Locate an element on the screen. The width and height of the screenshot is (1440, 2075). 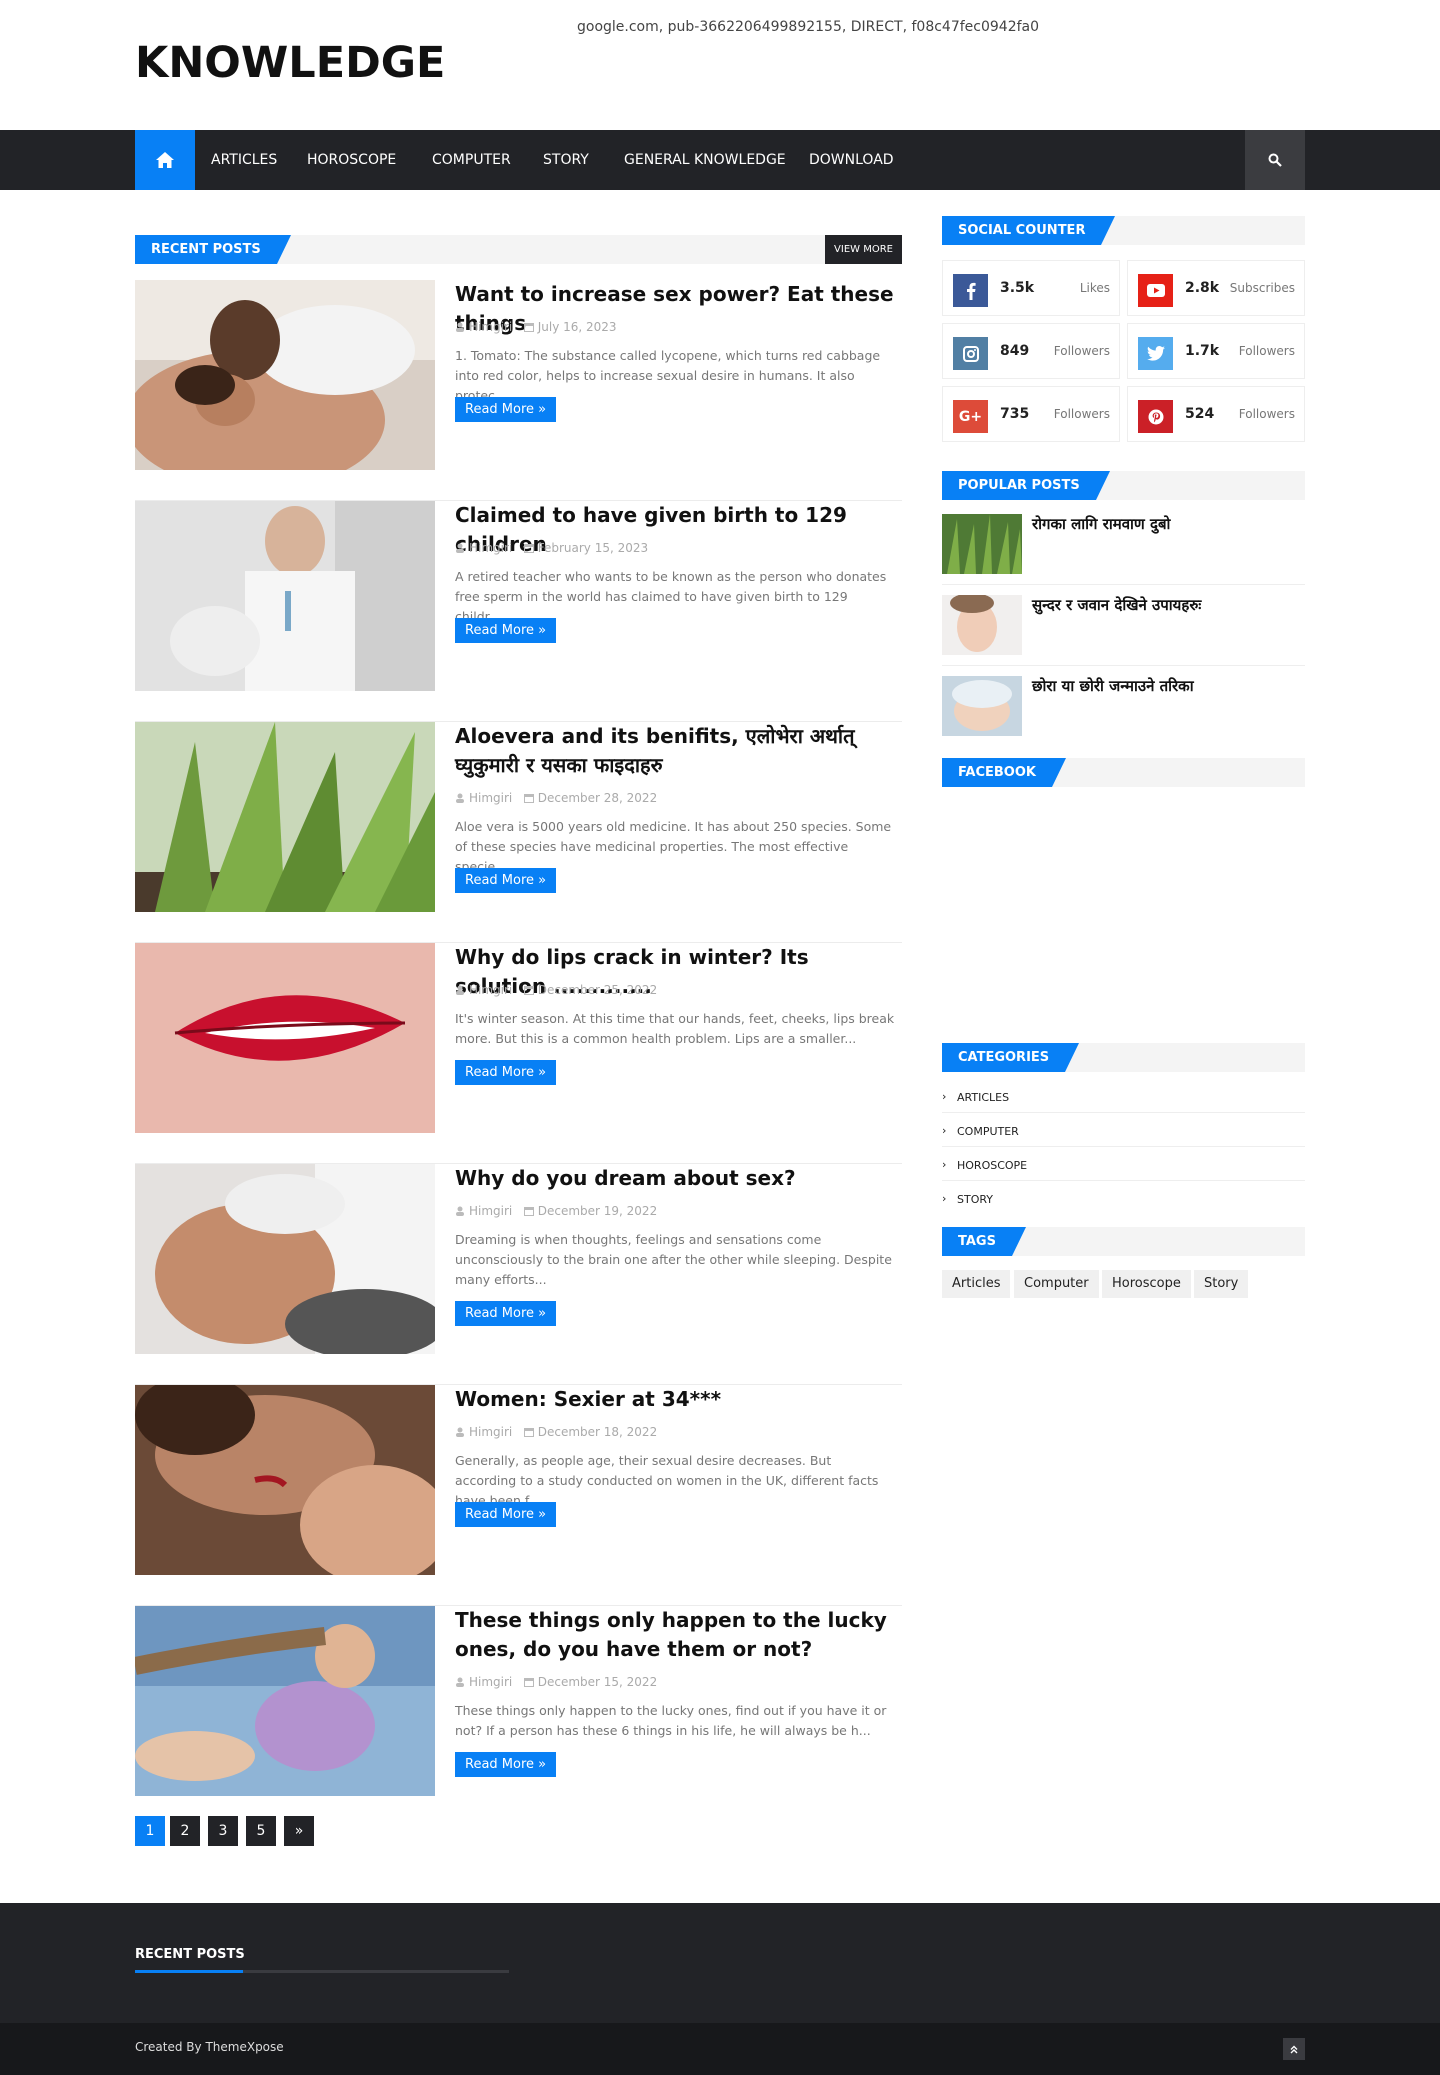
post-date: December 15, 2022 is located at coordinates (597, 1682).